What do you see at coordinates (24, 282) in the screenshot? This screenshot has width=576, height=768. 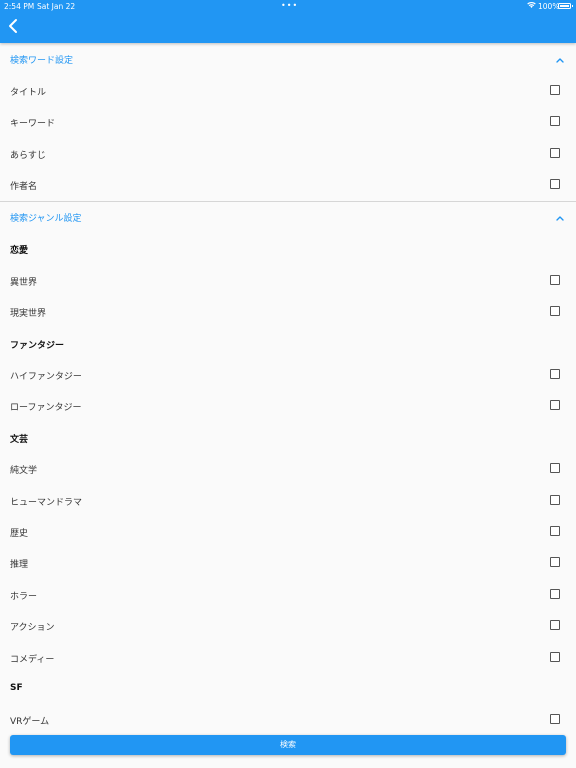 I see `option-label: 異世界` at bounding box center [24, 282].